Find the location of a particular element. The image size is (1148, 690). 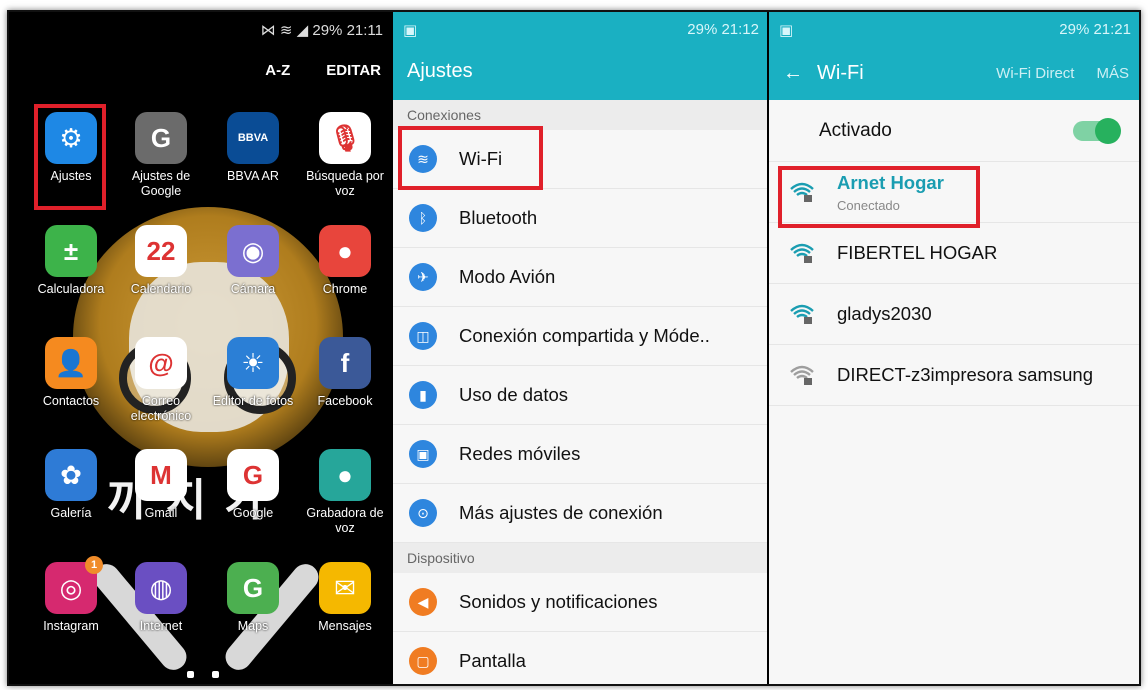

more-connection-icon: ⊙ is located at coordinates (423, 513).